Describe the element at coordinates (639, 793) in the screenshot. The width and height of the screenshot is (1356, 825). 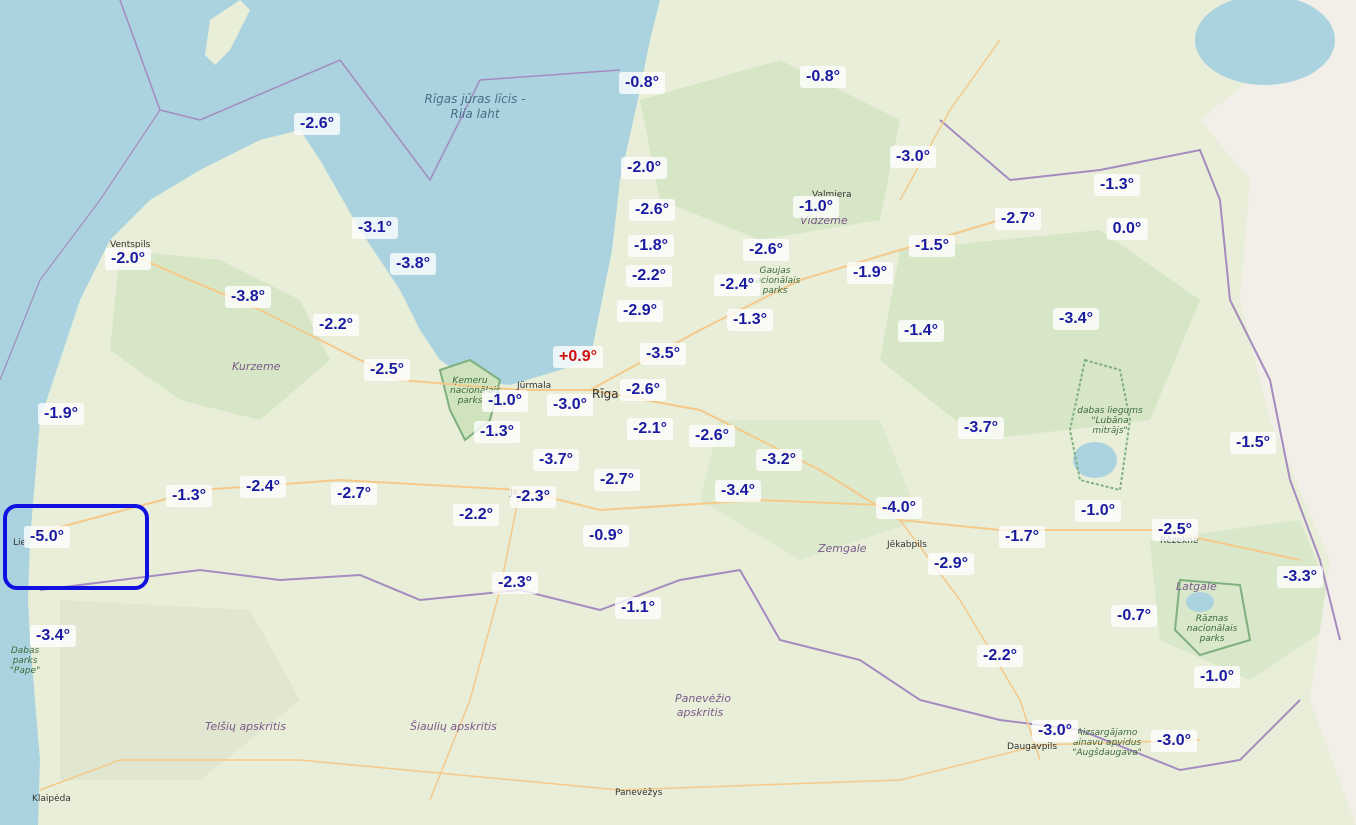
I see `place-panevezys: Panevėžys` at that location.